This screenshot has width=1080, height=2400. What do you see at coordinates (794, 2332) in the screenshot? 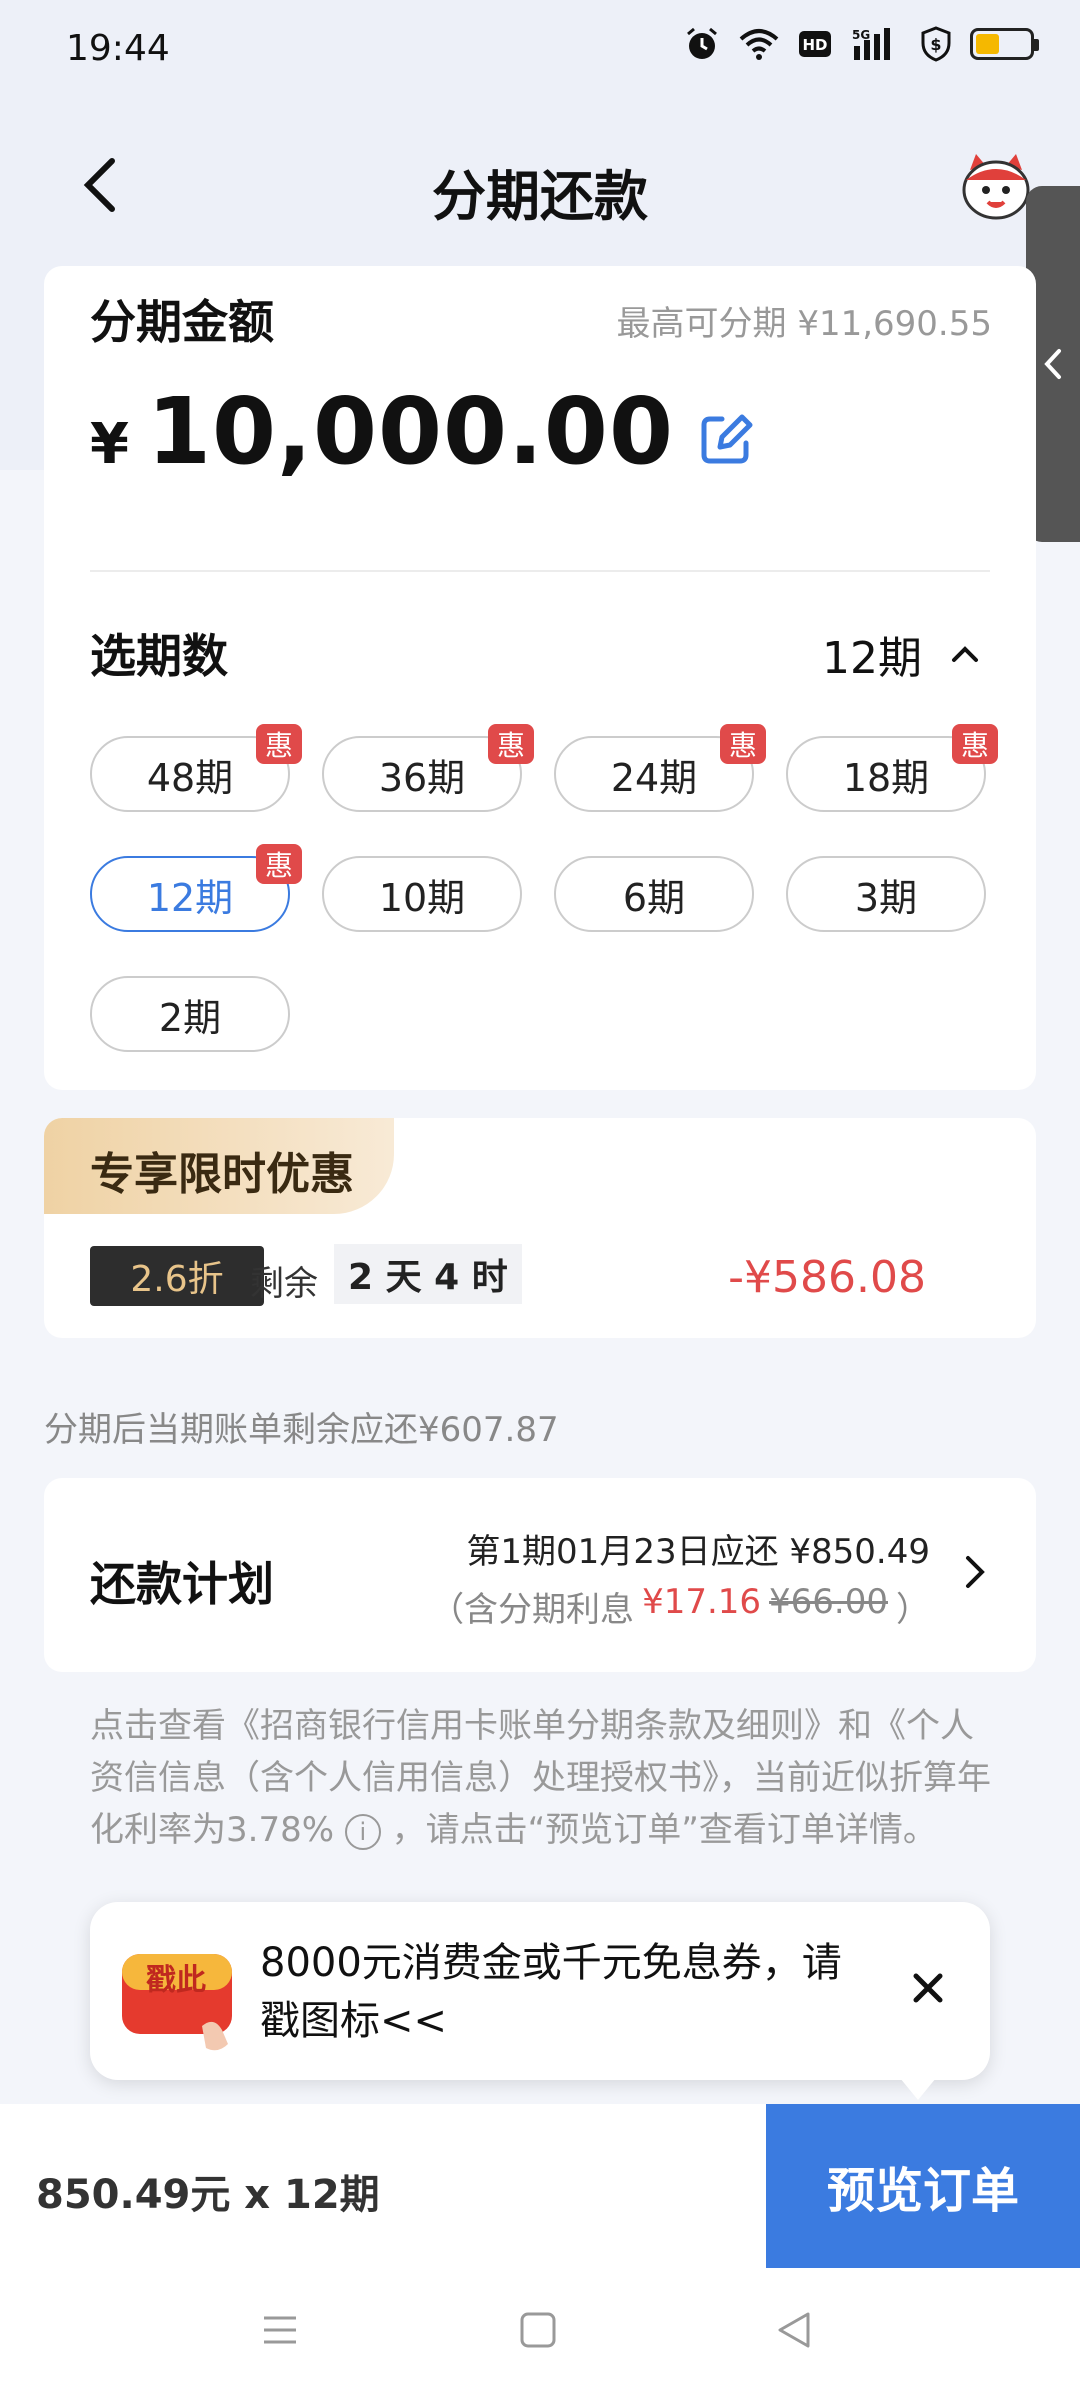
I see `back-triangle-icon` at bounding box center [794, 2332].